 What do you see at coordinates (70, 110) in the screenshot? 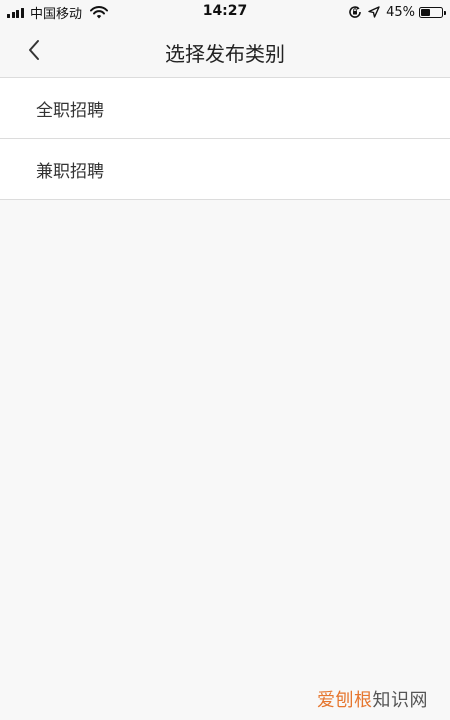
I see `list-item-label: 全职招聘` at bounding box center [70, 110].